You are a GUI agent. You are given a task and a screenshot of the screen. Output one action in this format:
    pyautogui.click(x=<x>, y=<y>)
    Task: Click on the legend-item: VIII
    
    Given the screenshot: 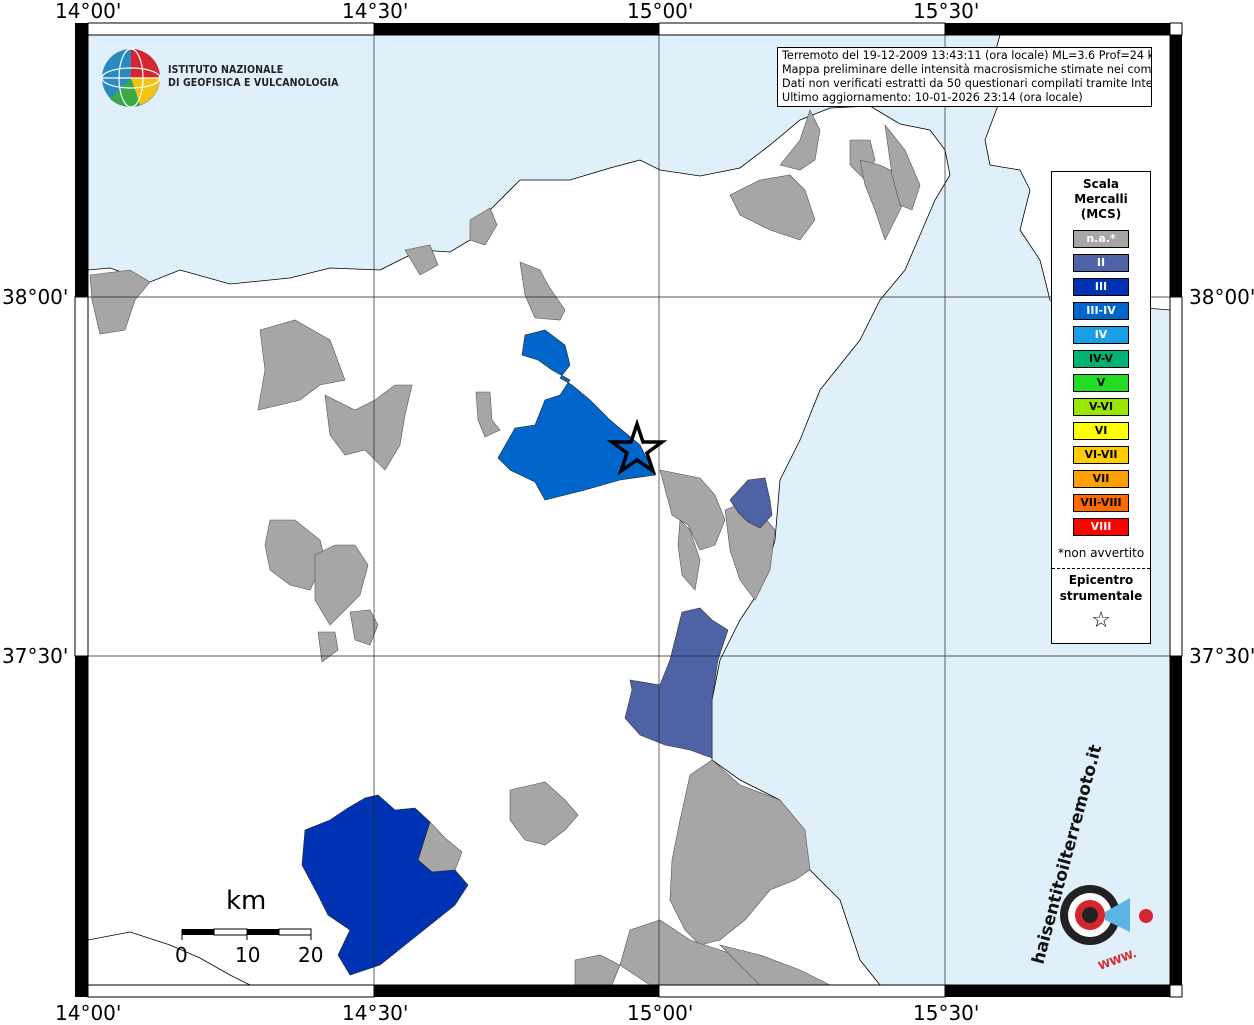 What is the action you would take?
    pyautogui.click(x=1101, y=527)
    